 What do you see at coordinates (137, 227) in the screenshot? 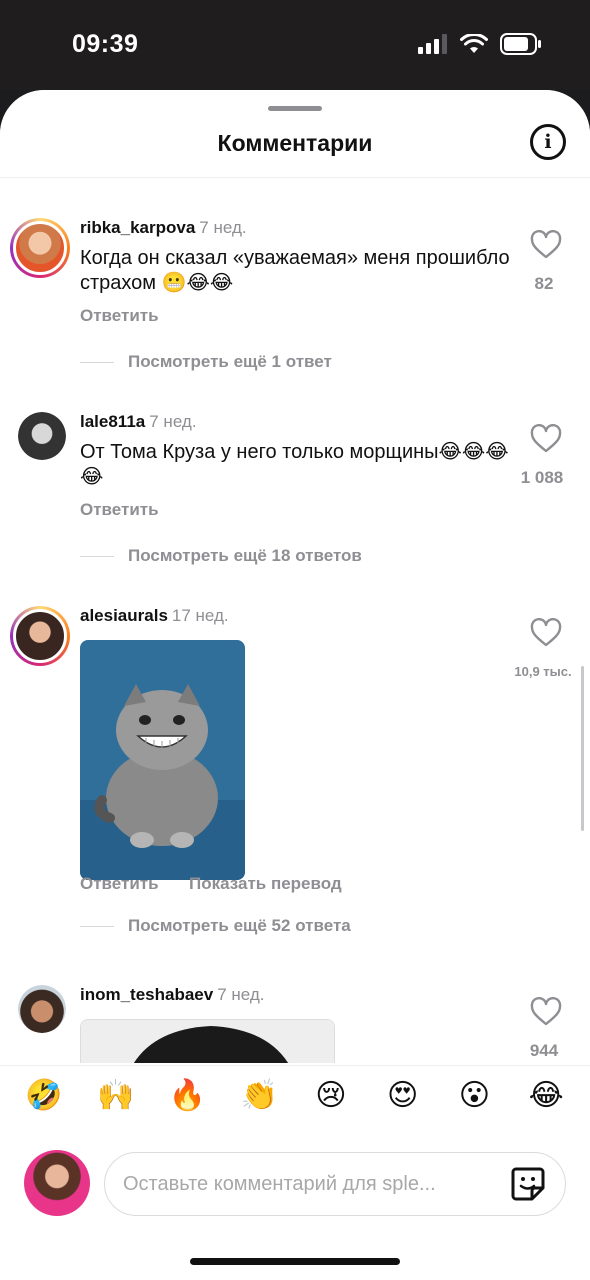
I see `comment-username: ribka_karpova` at bounding box center [137, 227].